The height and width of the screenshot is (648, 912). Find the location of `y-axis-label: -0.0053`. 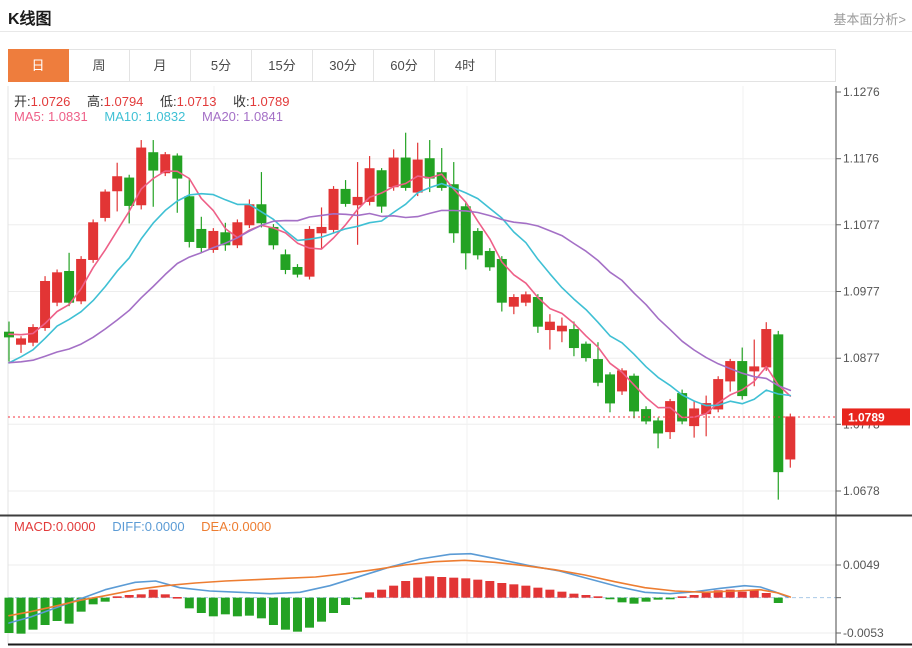

y-axis-label: -0.0053 is located at coordinates (863, 633).